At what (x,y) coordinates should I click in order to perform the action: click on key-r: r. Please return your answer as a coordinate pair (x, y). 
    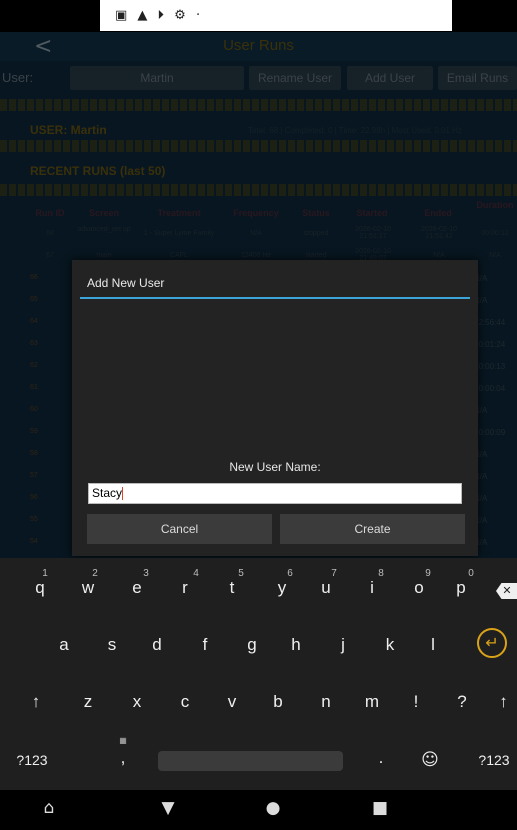
    Looking at the image, I should click on (185, 588).